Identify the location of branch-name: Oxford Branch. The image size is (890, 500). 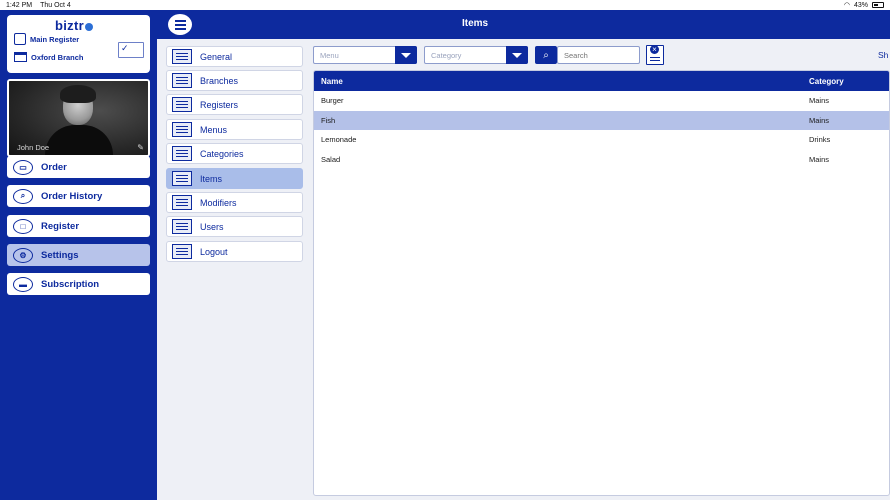
(57, 57).